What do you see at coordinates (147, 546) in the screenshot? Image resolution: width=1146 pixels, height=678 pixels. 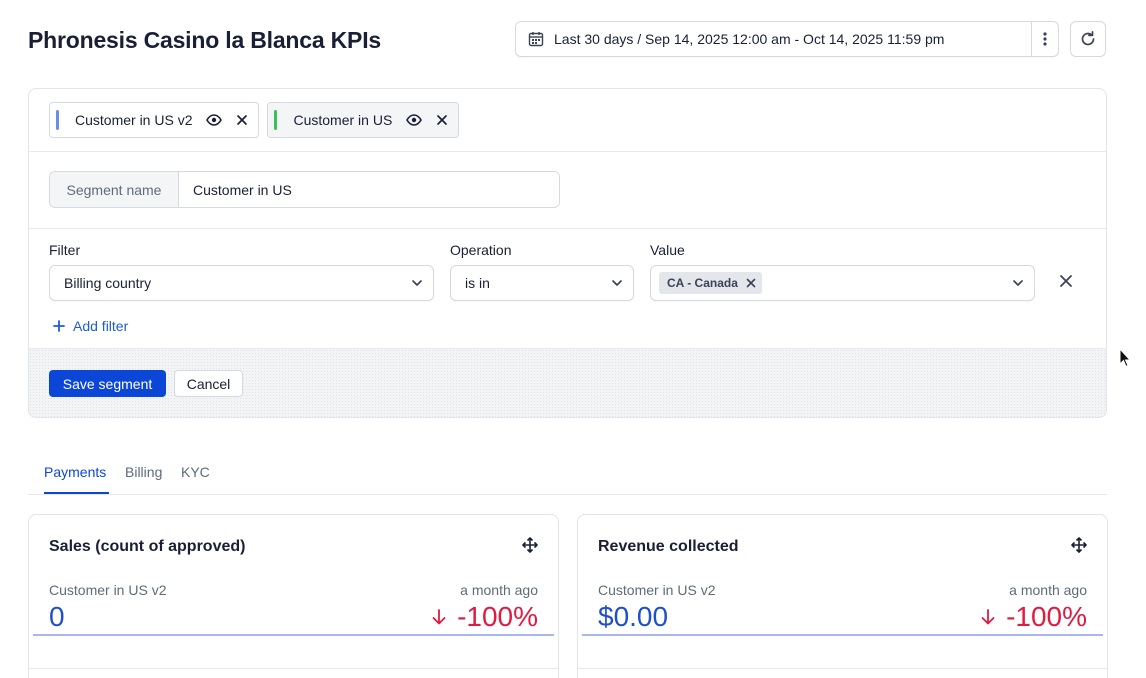 I see `card-title: Sales (count of approved)` at bounding box center [147, 546].